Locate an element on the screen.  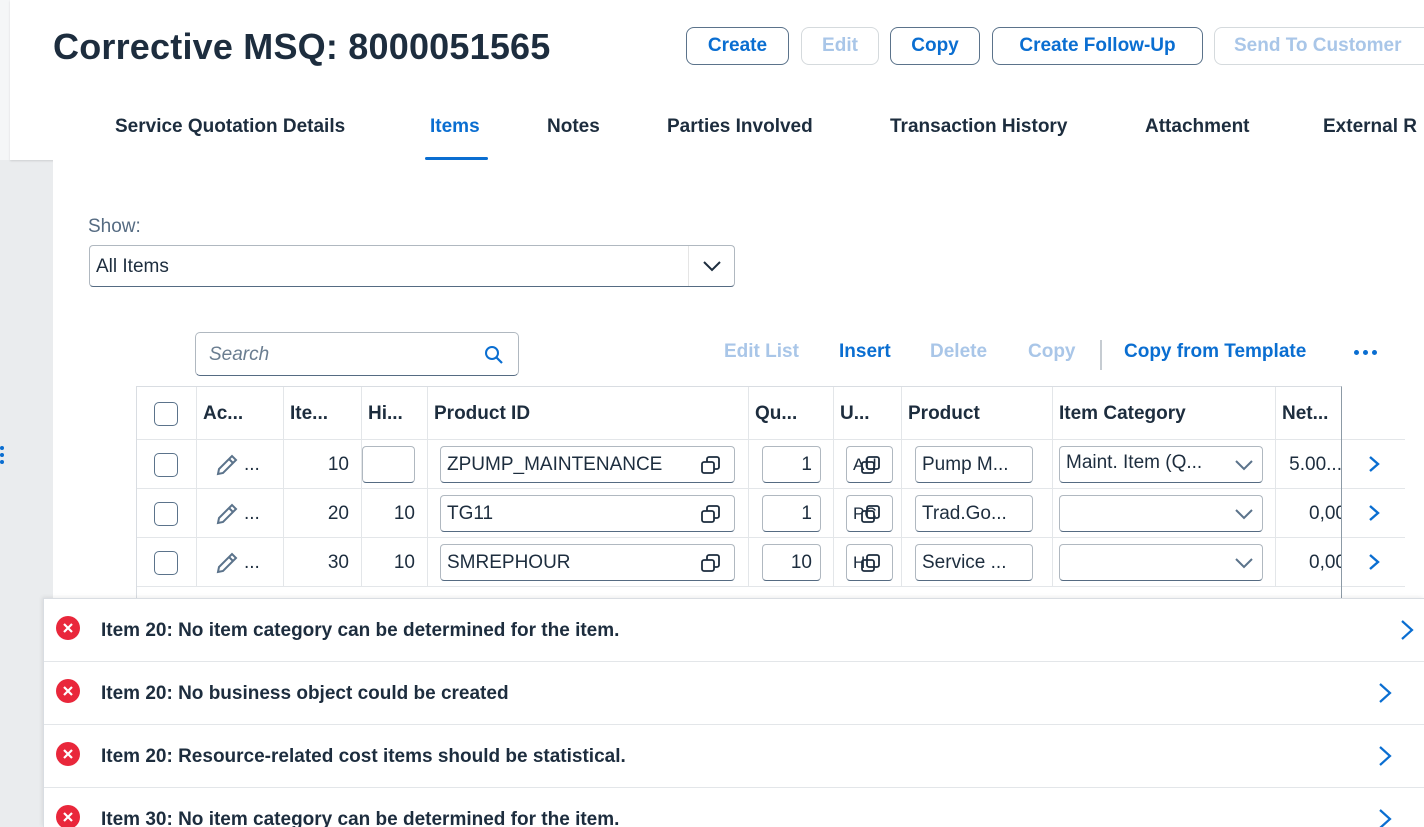
product-id-input: TG11 is located at coordinates (587, 513).